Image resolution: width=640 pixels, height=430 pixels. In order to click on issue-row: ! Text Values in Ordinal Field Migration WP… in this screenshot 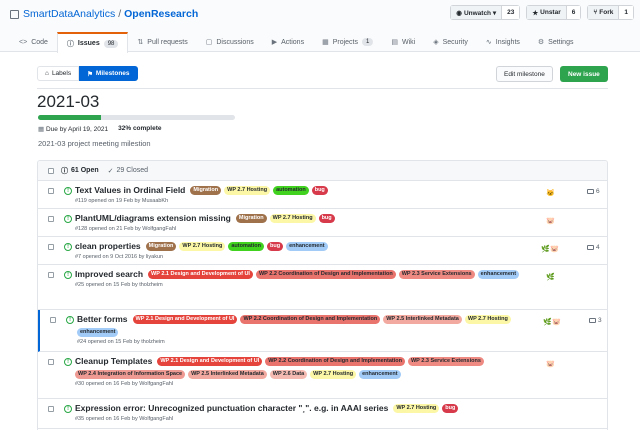, I will do `click(322, 195)`.